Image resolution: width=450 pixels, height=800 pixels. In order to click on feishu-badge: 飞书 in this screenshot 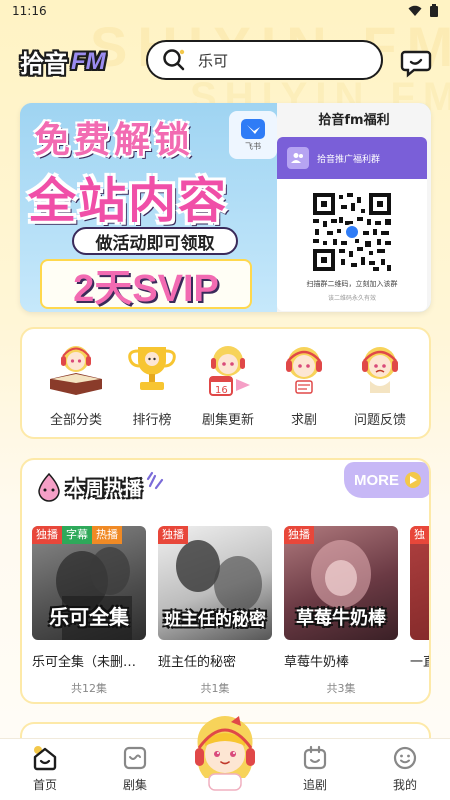, I will do `click(253, 135)`.